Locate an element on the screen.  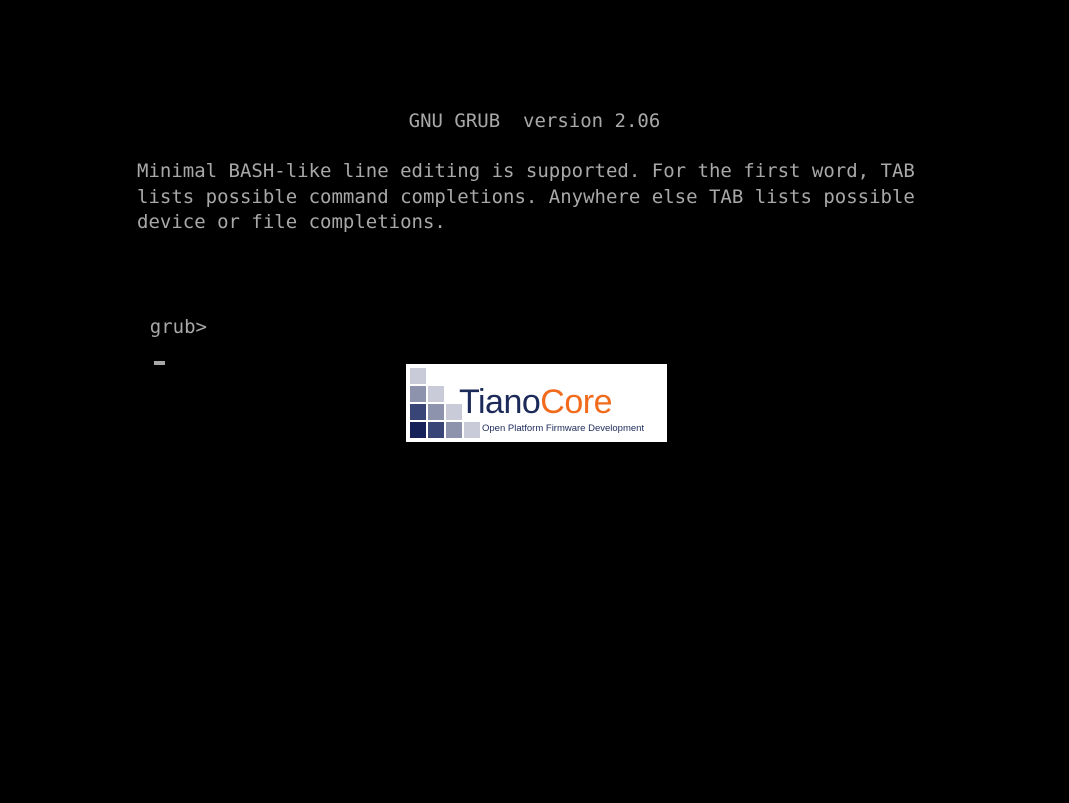
prompt-label: grub> is located at coordinates (178, 327).